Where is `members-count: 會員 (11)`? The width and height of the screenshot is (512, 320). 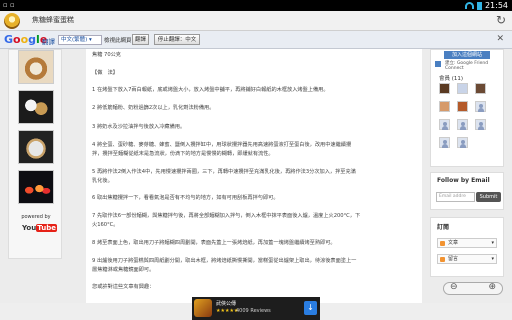 members-count: 會員 (11) is located at coordinates (451, 79).